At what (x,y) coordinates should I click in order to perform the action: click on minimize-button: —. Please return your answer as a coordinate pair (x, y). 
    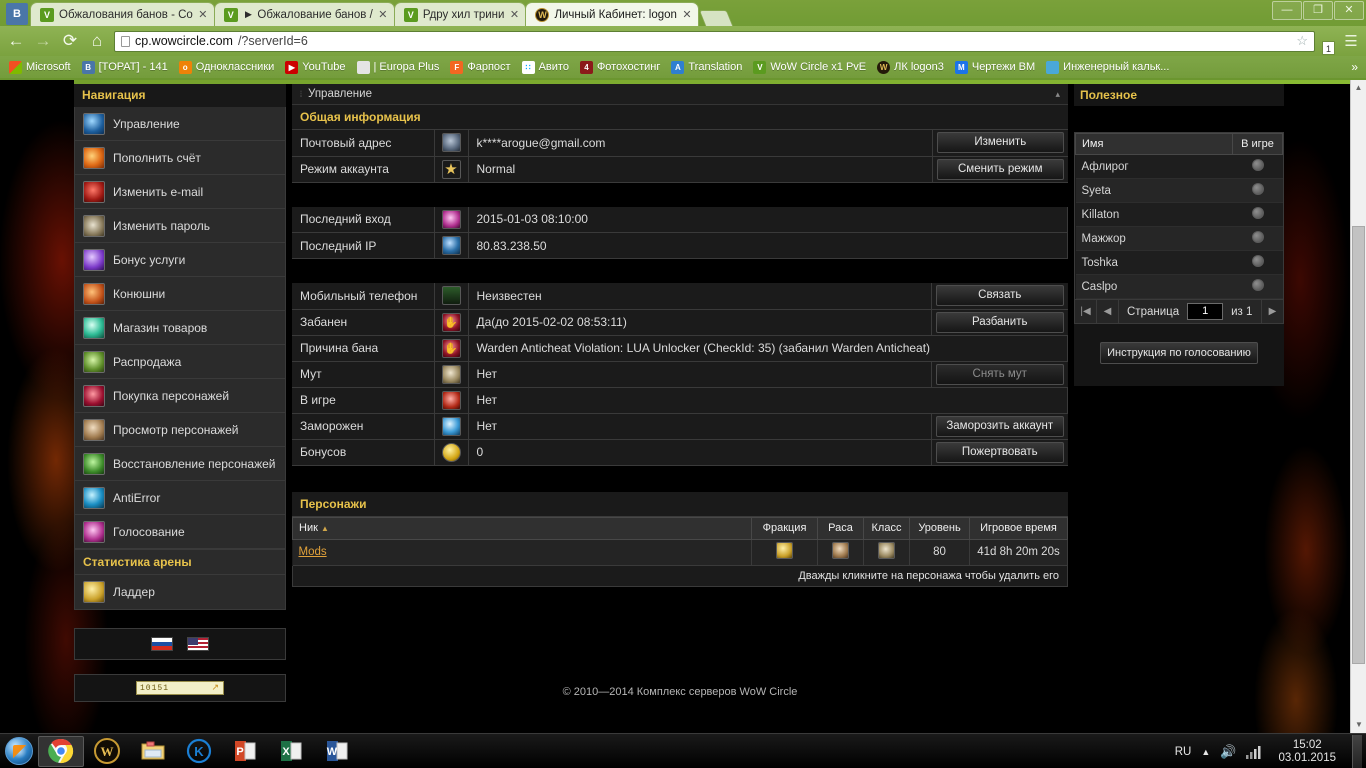
    Looking at the image, I should click on (1287, 10).